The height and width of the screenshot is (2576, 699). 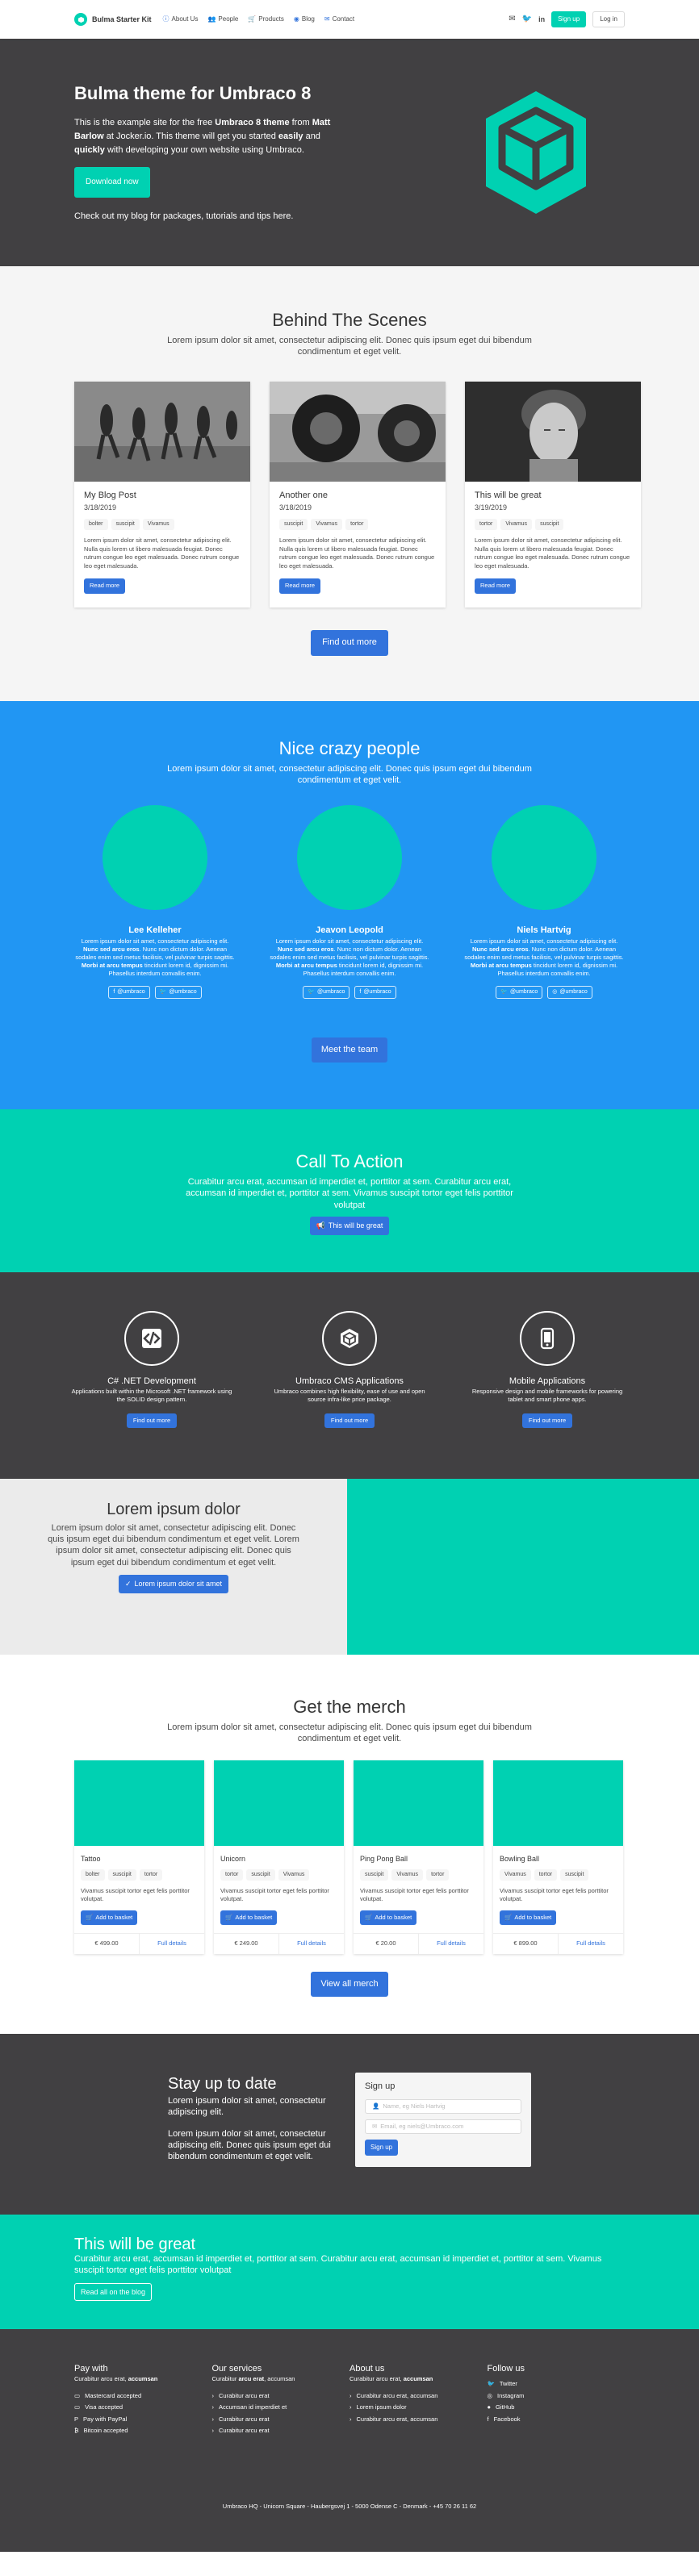 I want to click on signup-submit-button: Sign up, so click(x=382, y=2148).